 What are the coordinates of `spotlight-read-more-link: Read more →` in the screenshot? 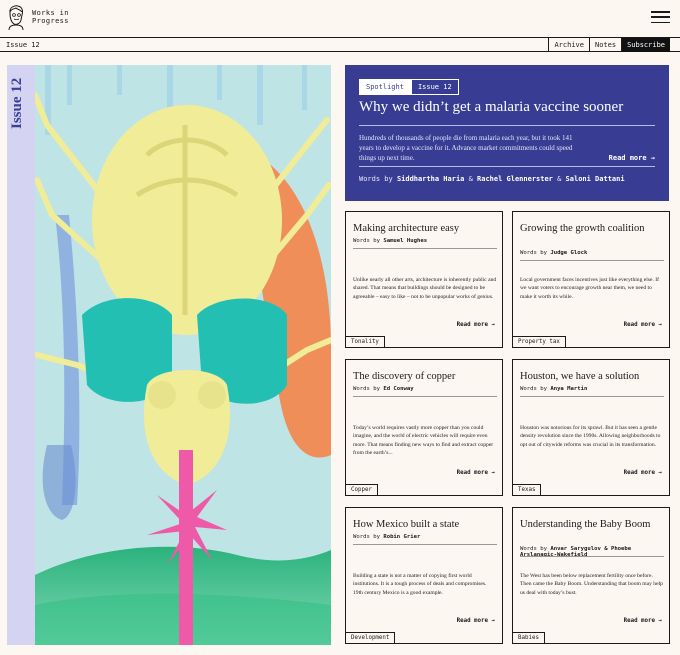 It's located at (632, 158).